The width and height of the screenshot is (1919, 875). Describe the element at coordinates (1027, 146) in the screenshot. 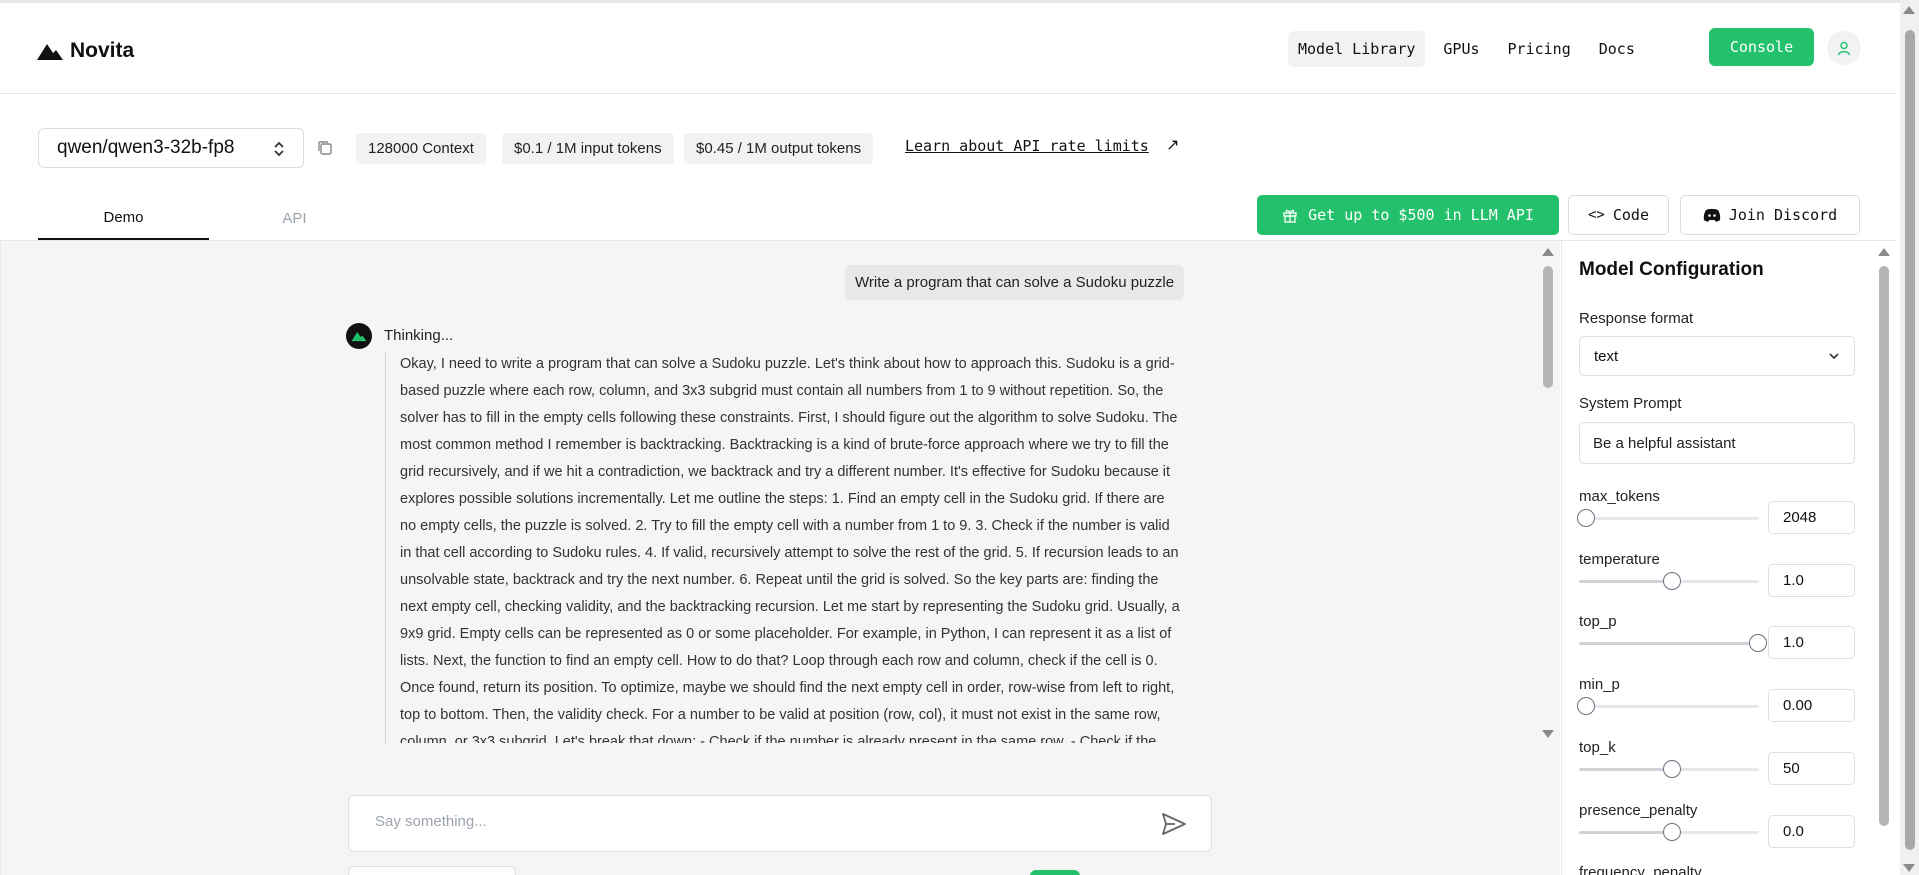

I see `rate-limits-link: Learn about API rate limits` at that location.